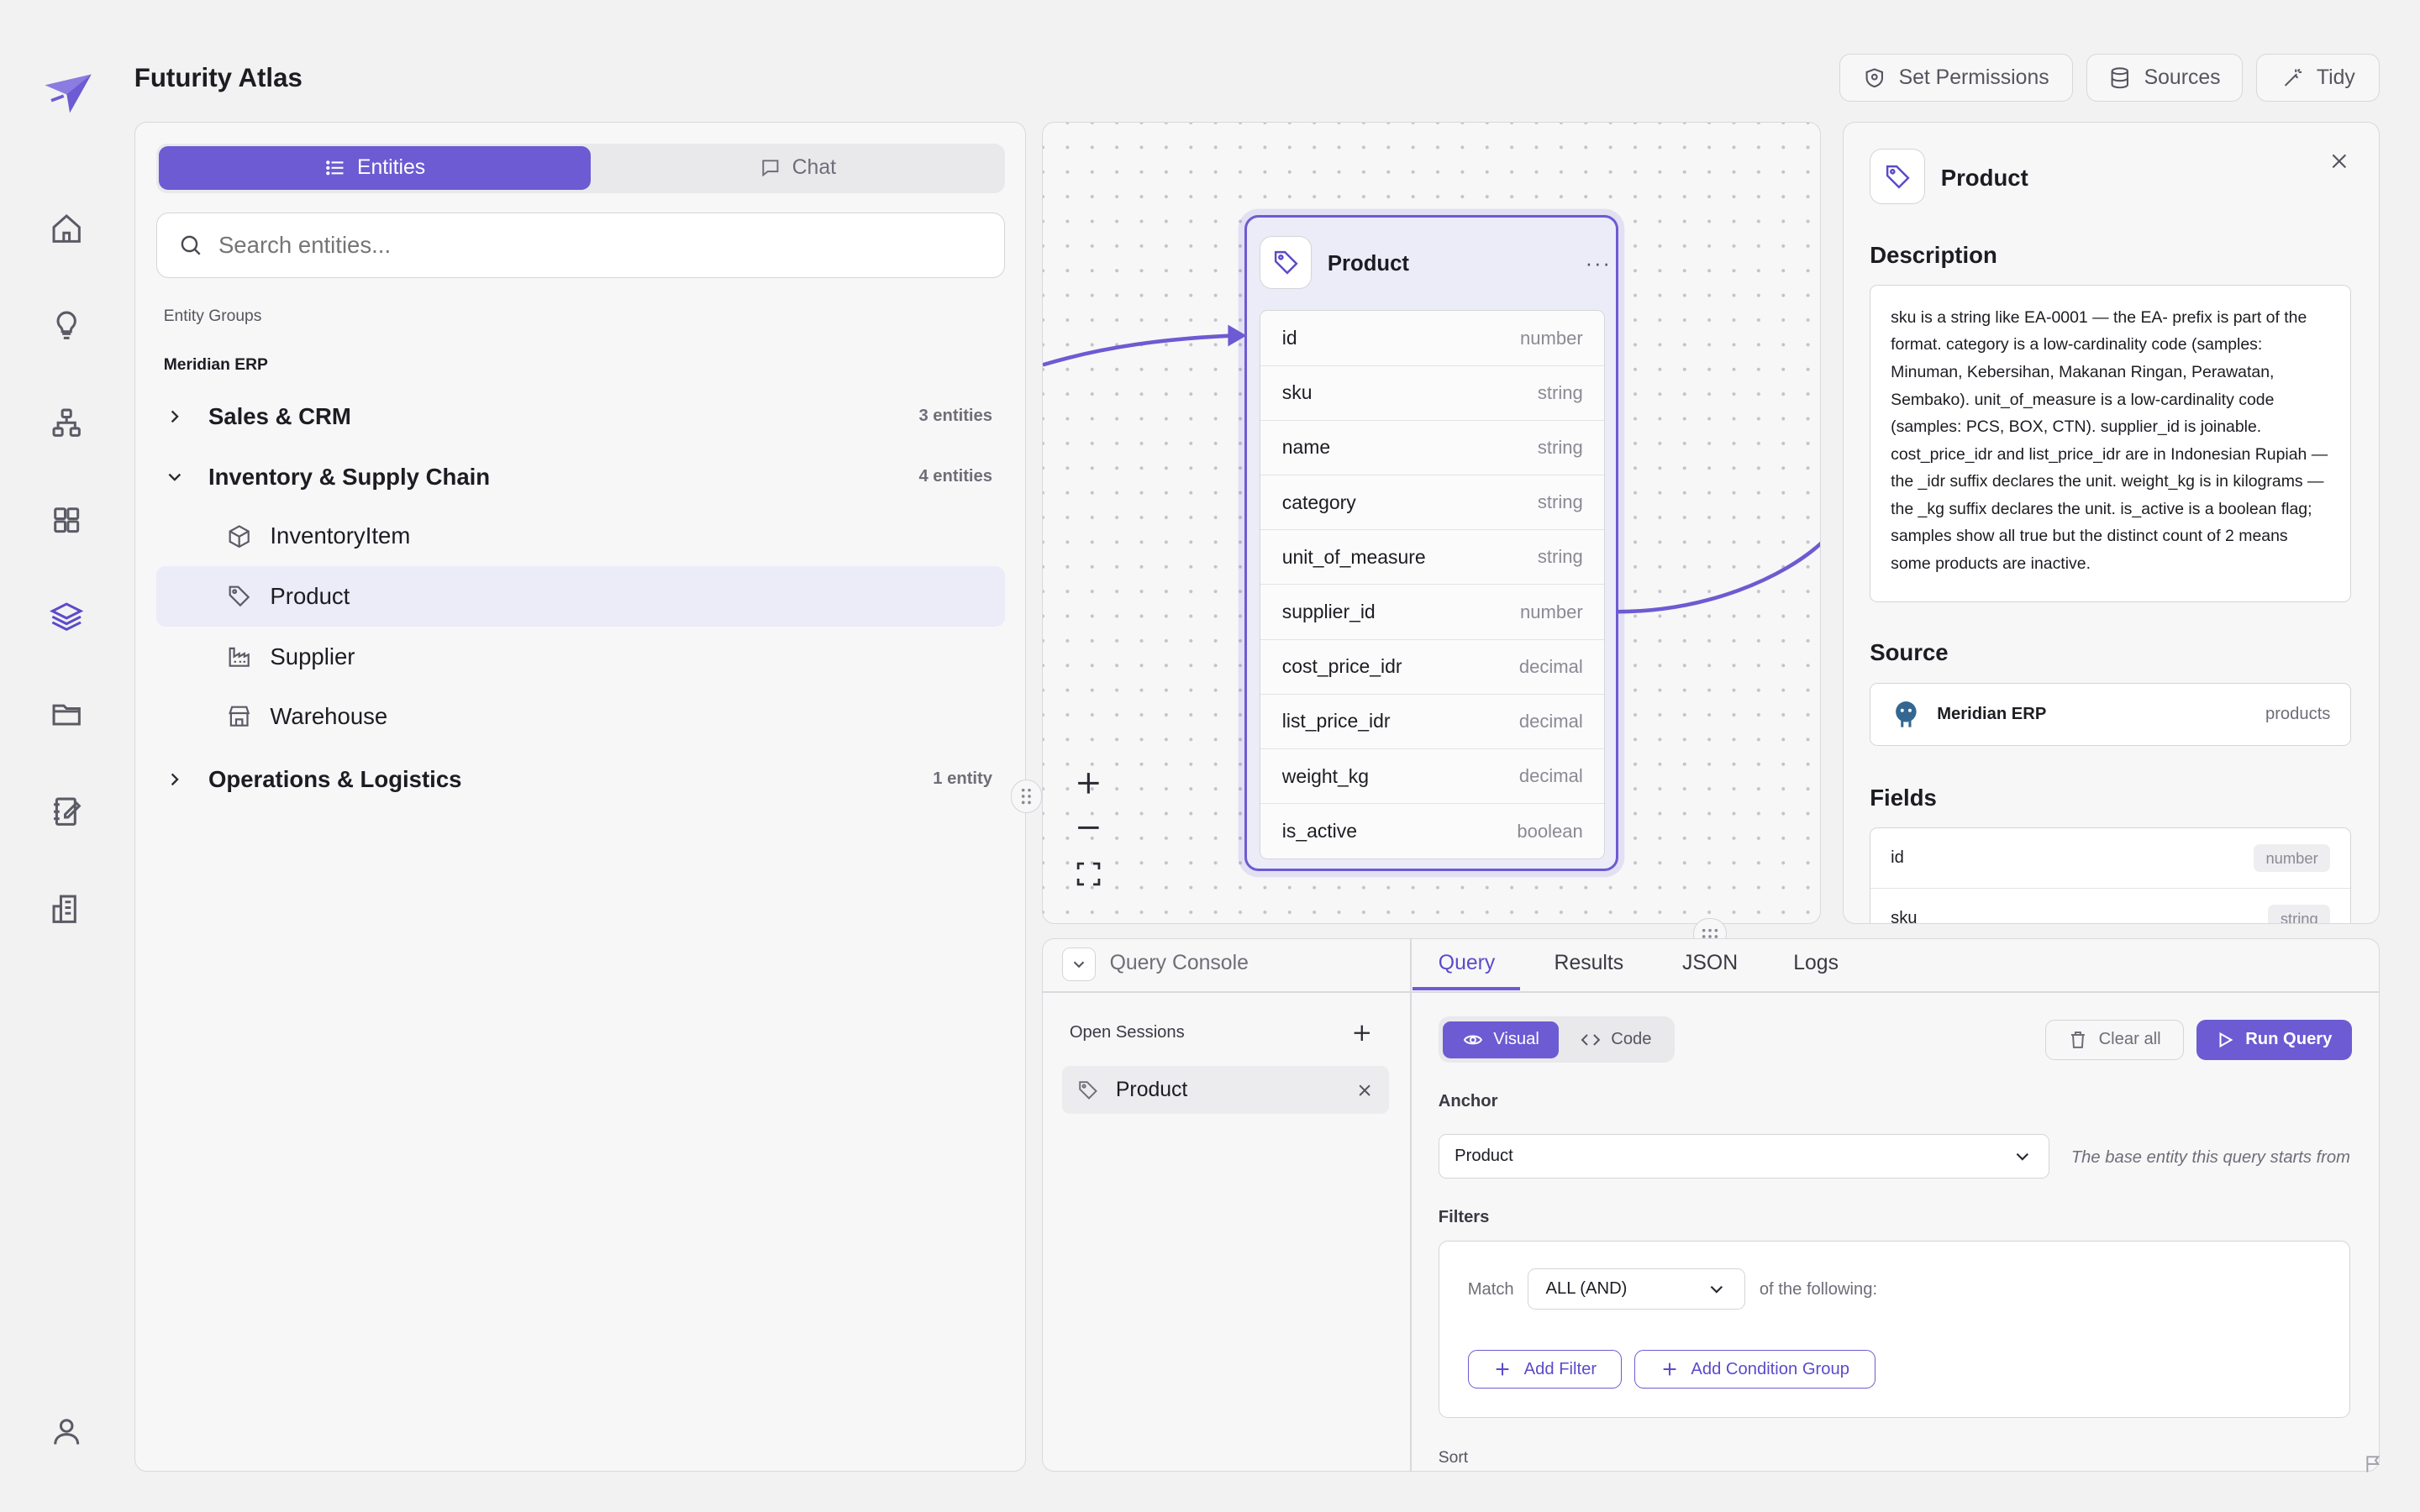  I want to click on session-item: Product, so click(1225, 1090).